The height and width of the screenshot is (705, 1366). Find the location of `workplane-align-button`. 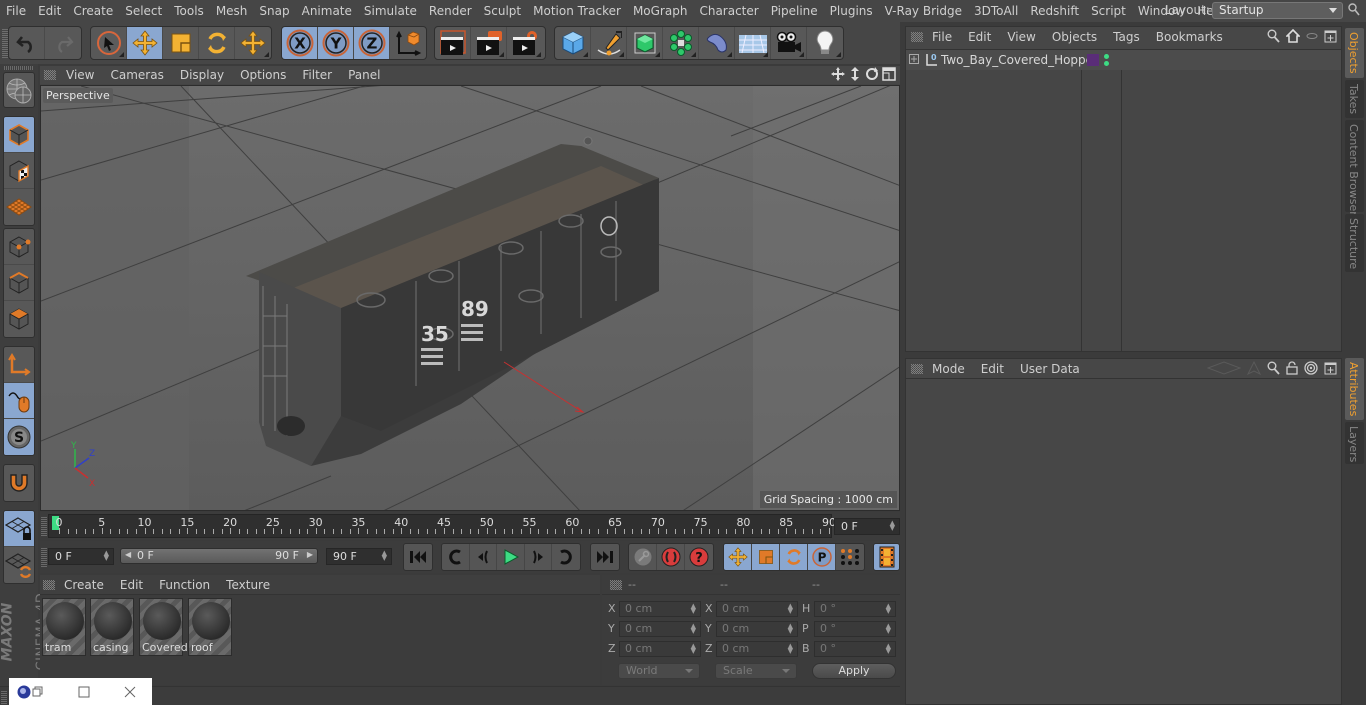

workplane-align-button is located at coordinates (19, 565).